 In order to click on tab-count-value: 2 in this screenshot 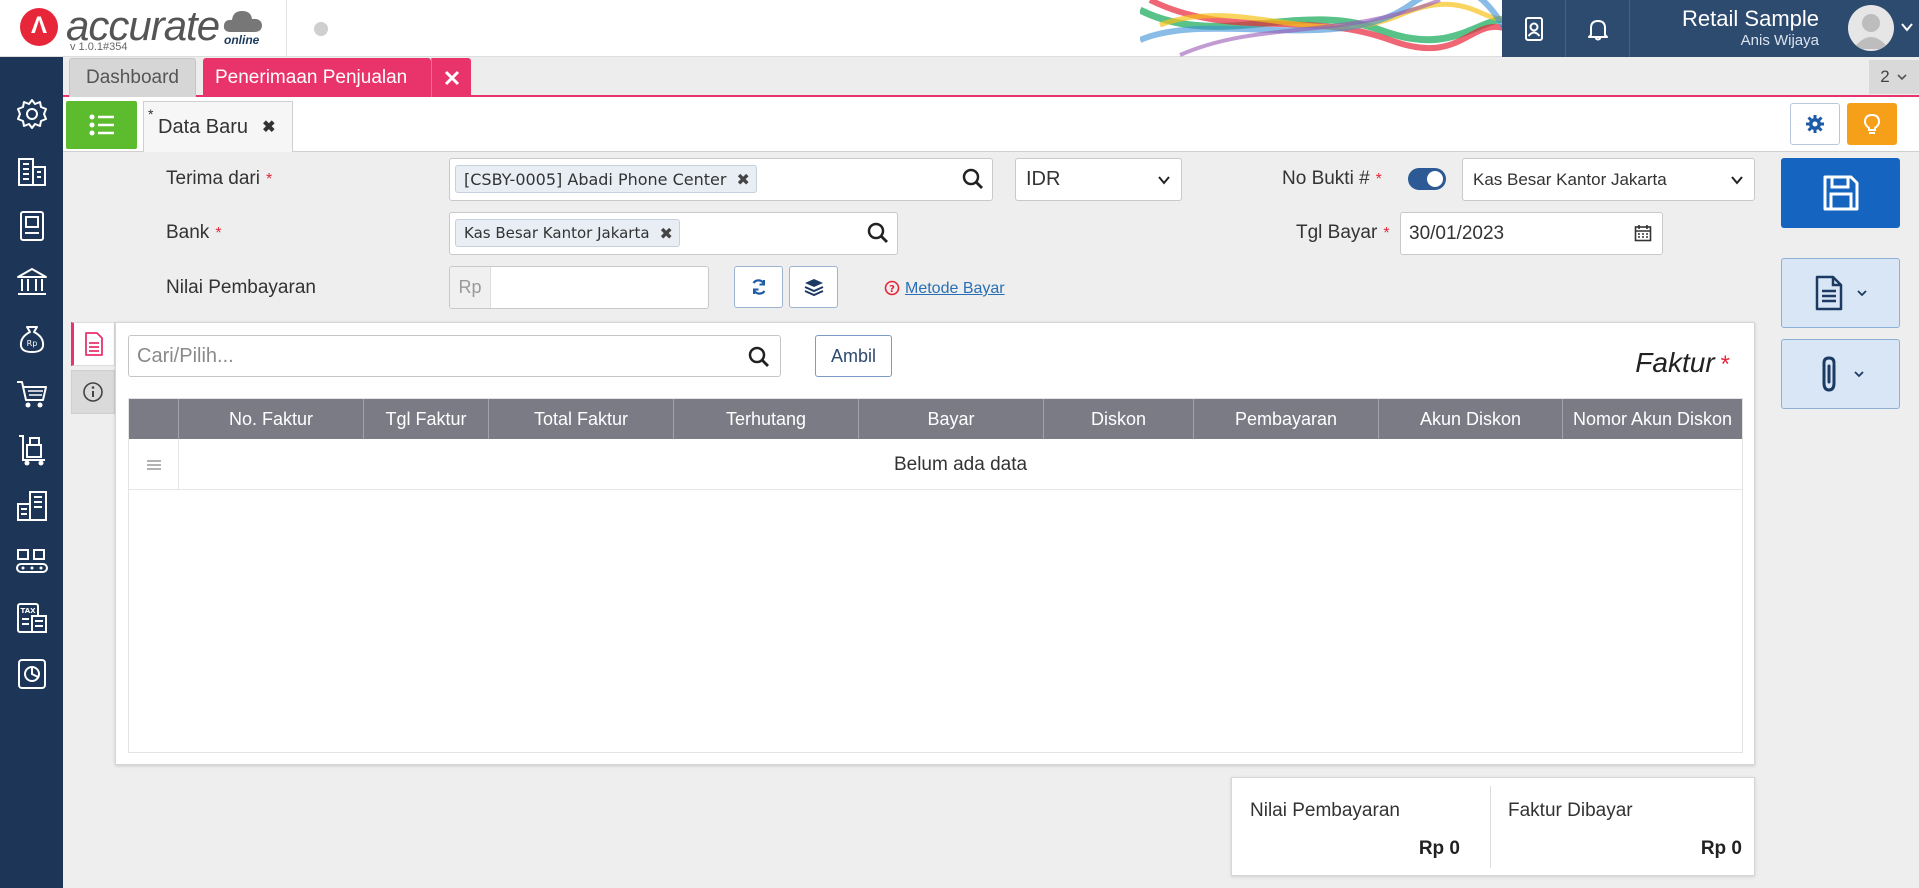, I will do `click(1885, 76)`.